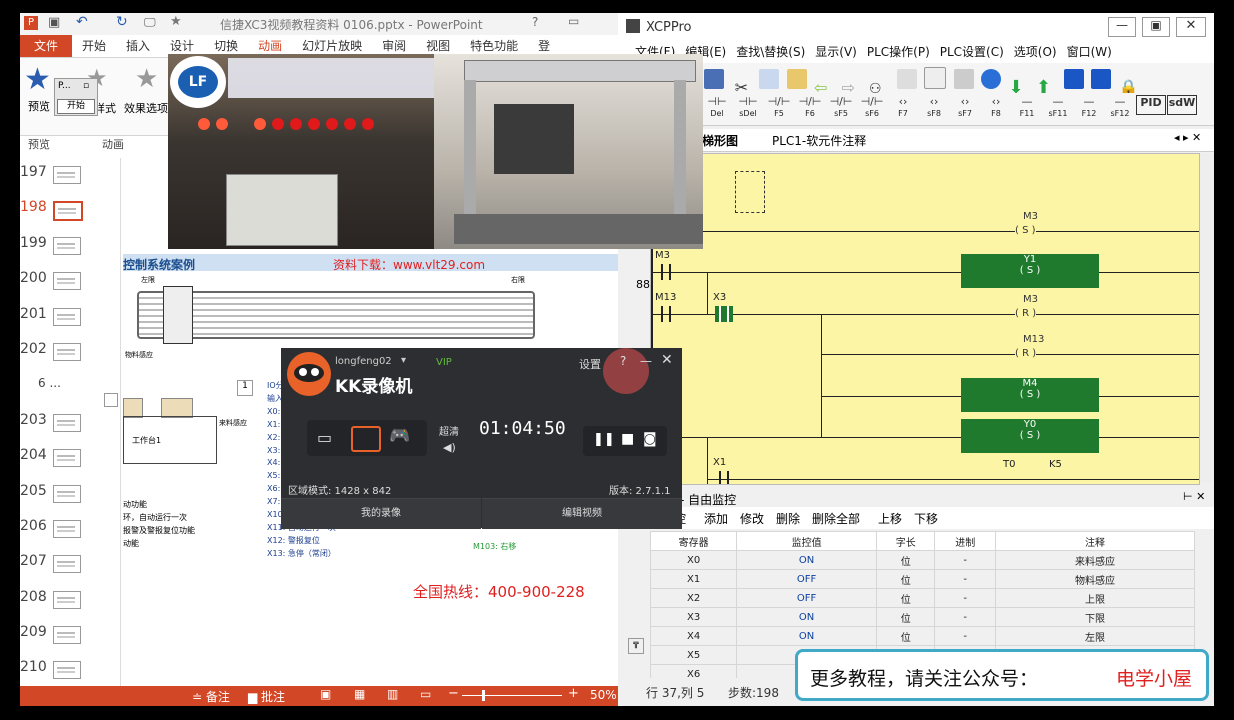 The width and height of the screenshot is (1234, 720). I want to click on fkey-button: ⊣/⊢ sF6, so click(872, 106).